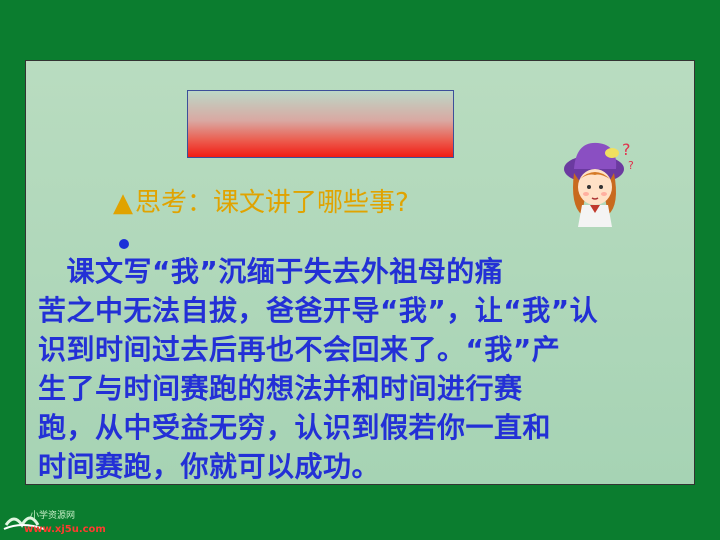 Image resolution: width=720 pixels, height=540 pixels. Describe the element at coordinates (65, 529) in the screenshot. I see `logo-url: www.xj5u.com` at that location.